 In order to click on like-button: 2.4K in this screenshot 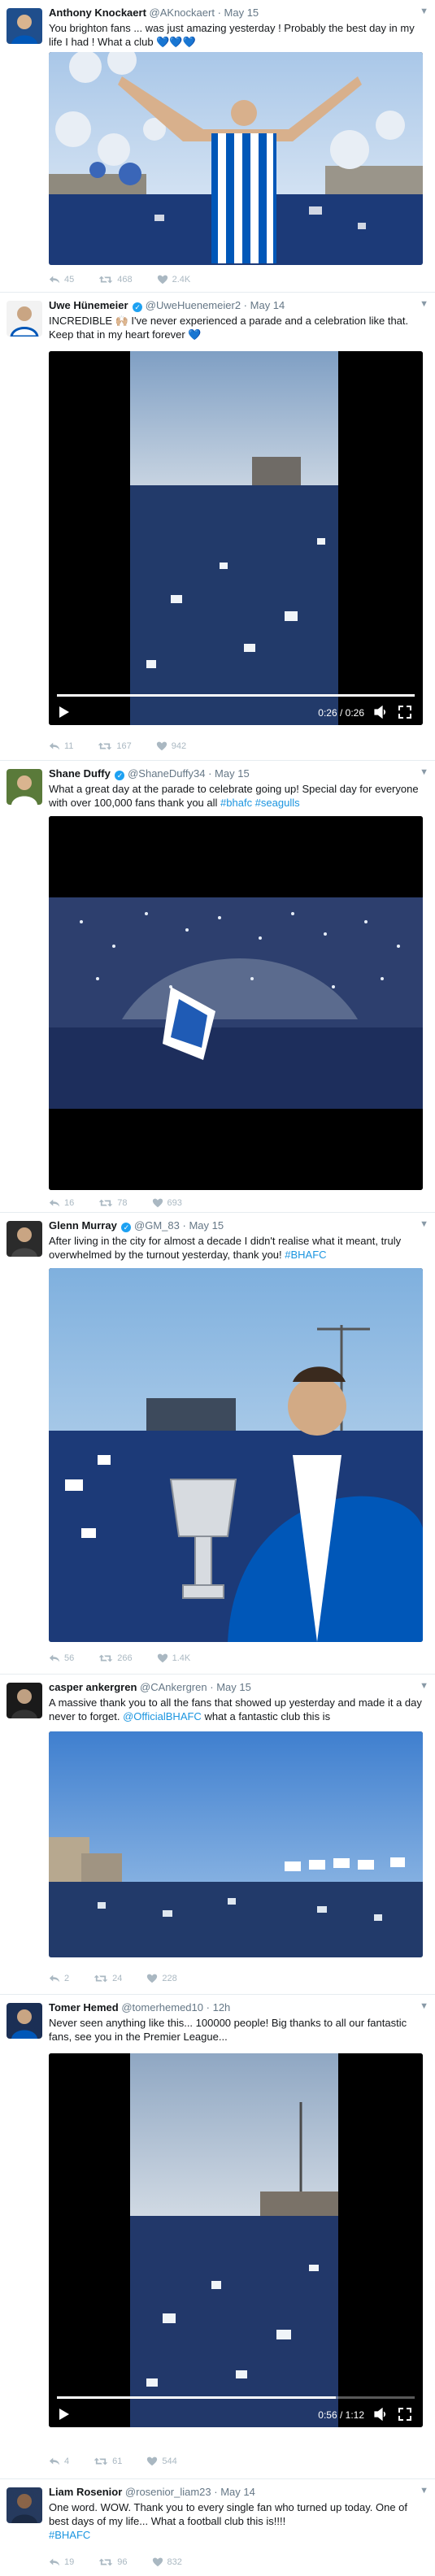, I will do `click(173, 279)`.